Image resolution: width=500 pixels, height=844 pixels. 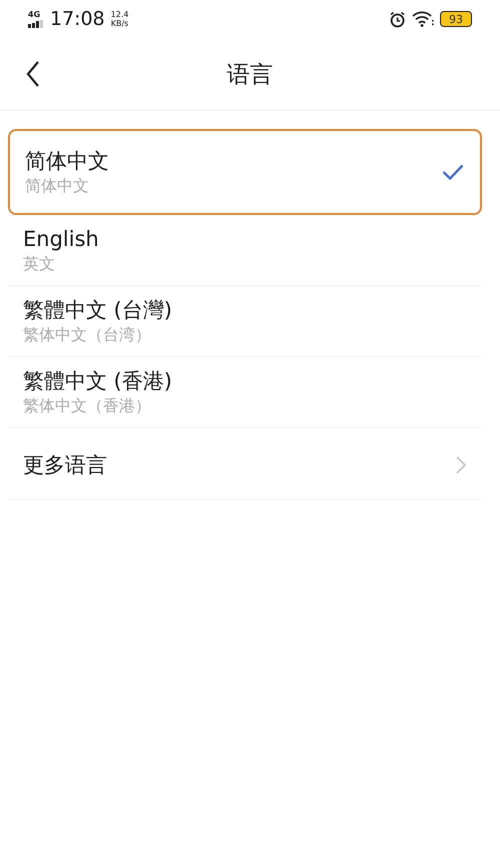 I want to click on status-time: 17:08, so click(x=77, y=19).